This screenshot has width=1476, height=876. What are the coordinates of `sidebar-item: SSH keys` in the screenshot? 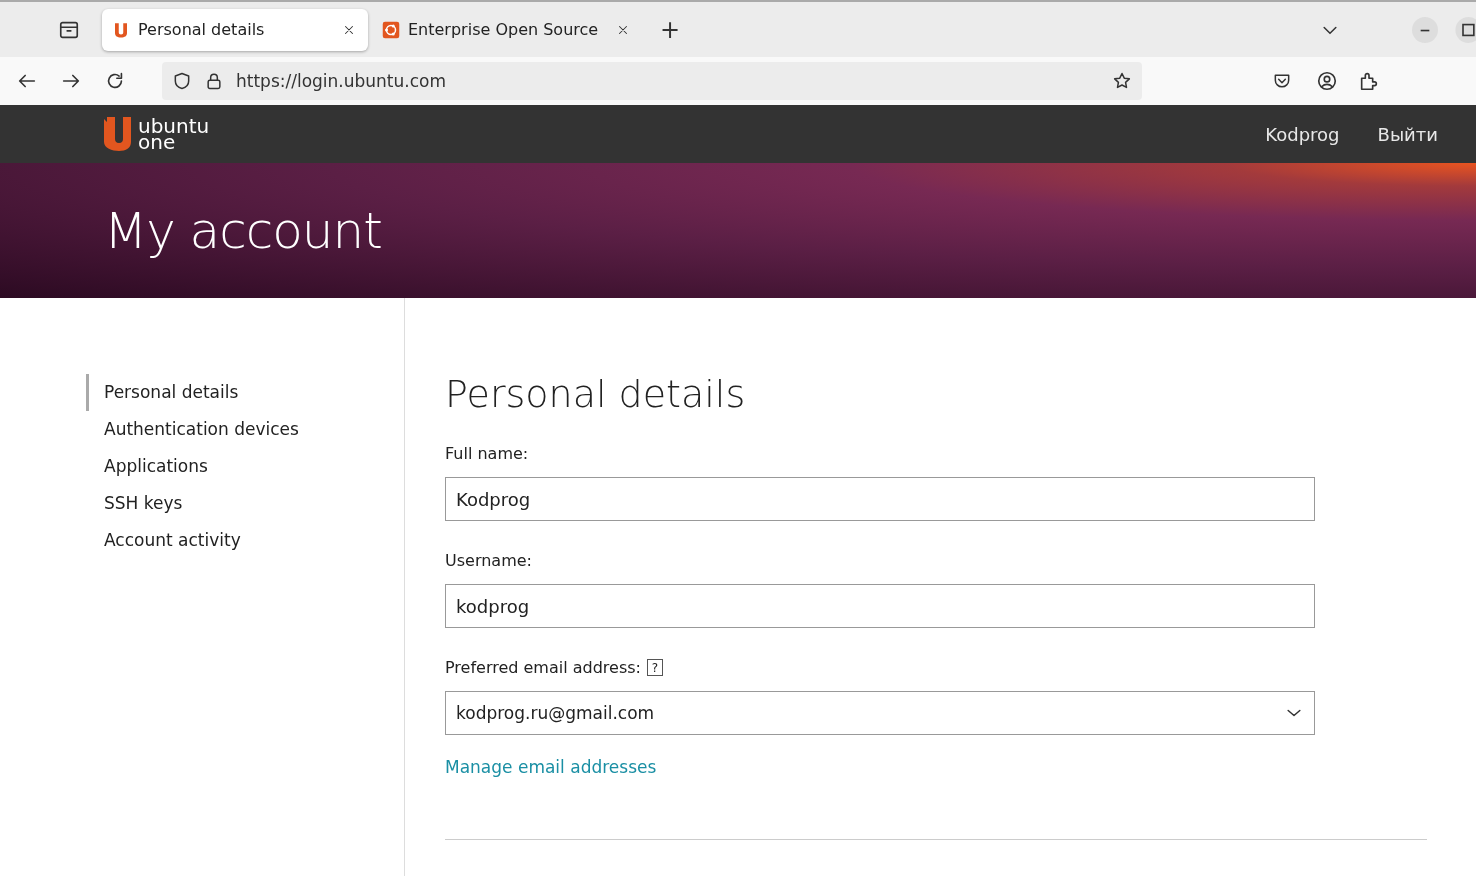 It's located at (134, 503).